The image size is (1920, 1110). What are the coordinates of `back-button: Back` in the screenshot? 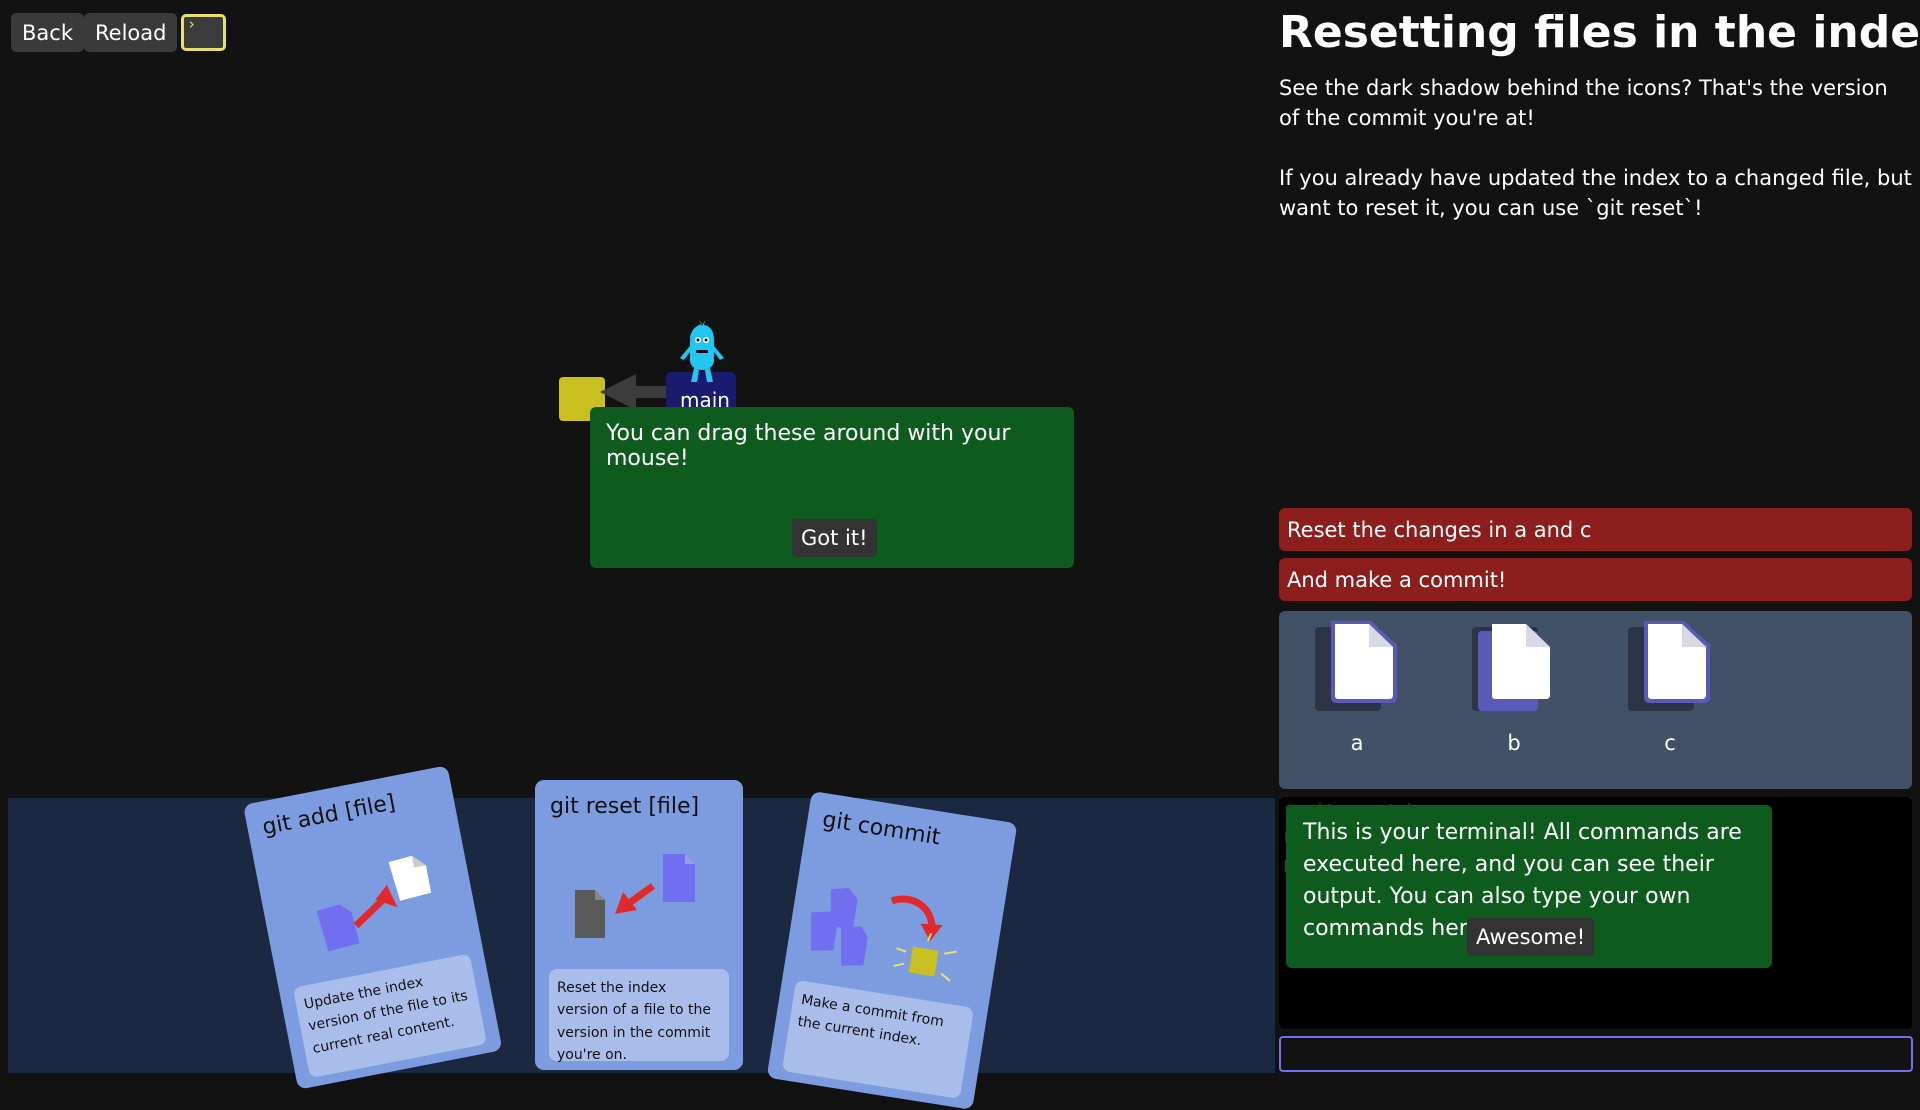 It's located at (47, 32).